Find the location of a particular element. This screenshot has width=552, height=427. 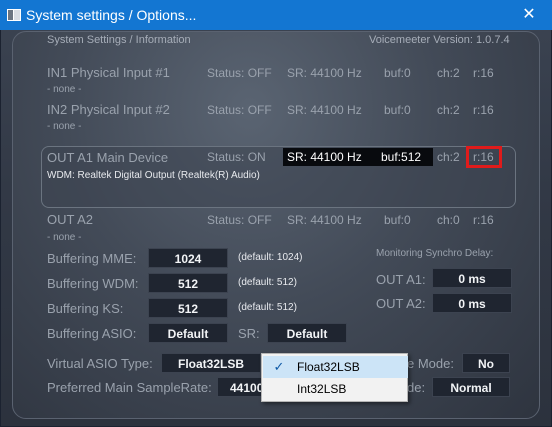

buffering-wdm-value: 512 is located at coordinates (188, 283).